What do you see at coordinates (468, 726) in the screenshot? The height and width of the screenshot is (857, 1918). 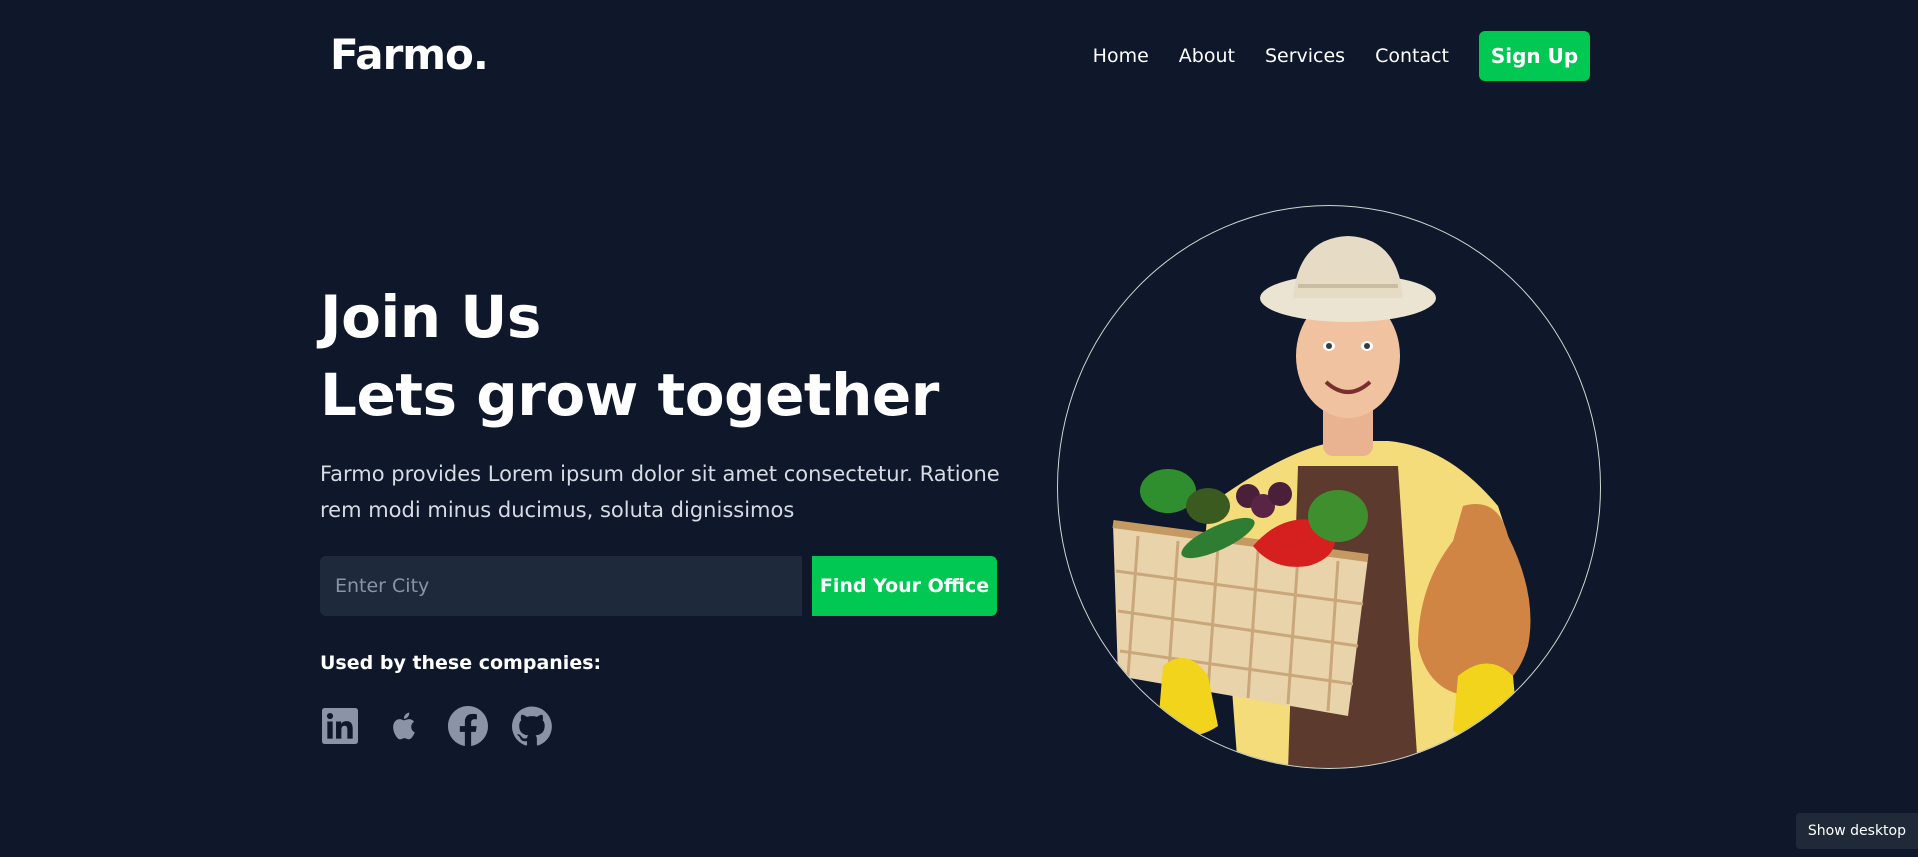 I see `facebook-icon` at bounding box center [468, 726].